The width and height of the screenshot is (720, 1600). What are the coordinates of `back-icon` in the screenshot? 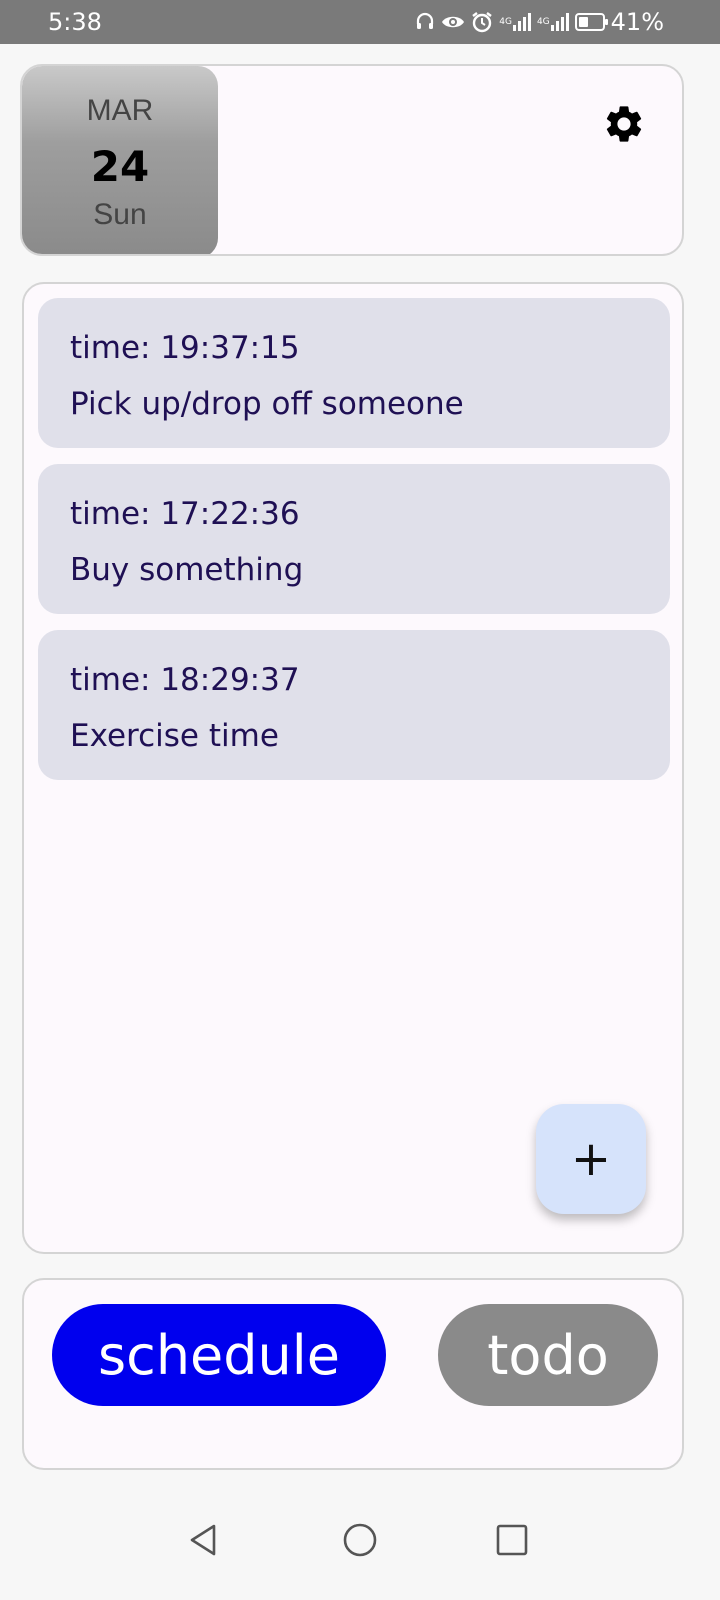 It's located at (204, 1540).